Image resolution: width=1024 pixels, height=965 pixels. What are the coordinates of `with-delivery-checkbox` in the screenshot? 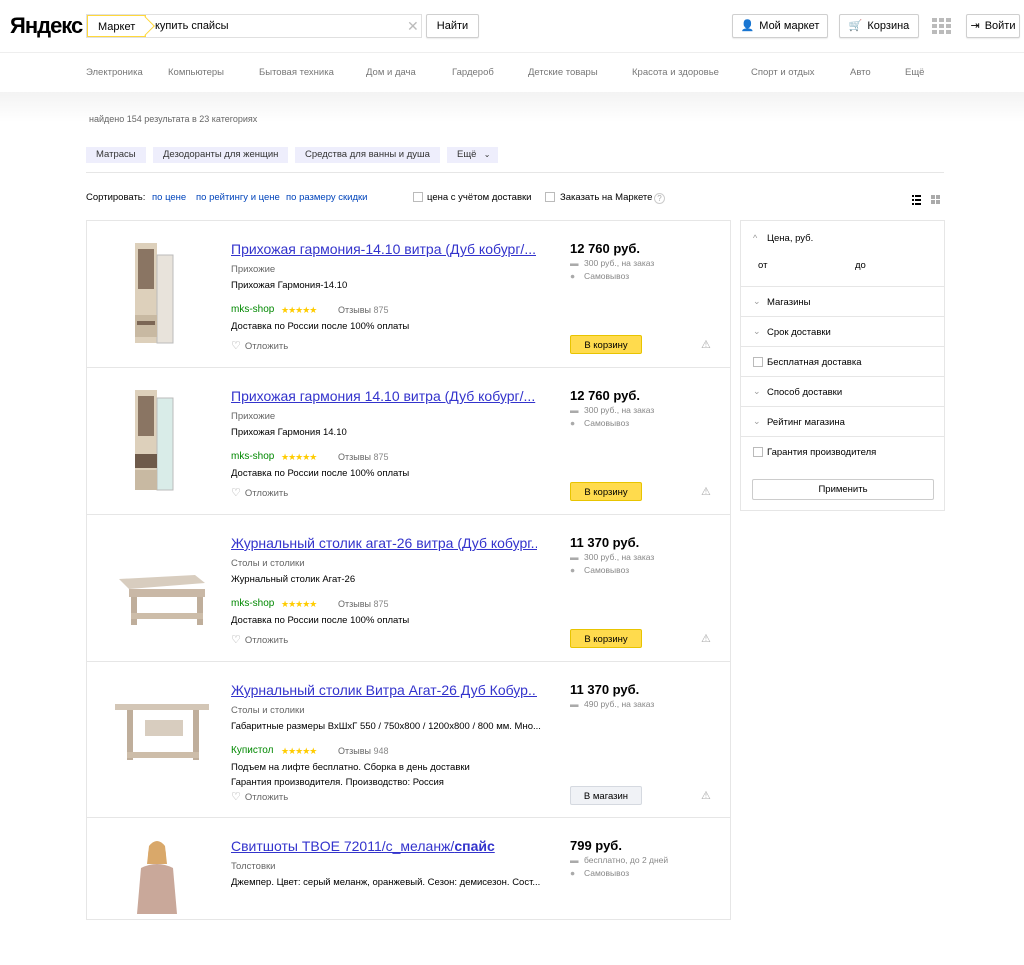 It's located at (418, 197).